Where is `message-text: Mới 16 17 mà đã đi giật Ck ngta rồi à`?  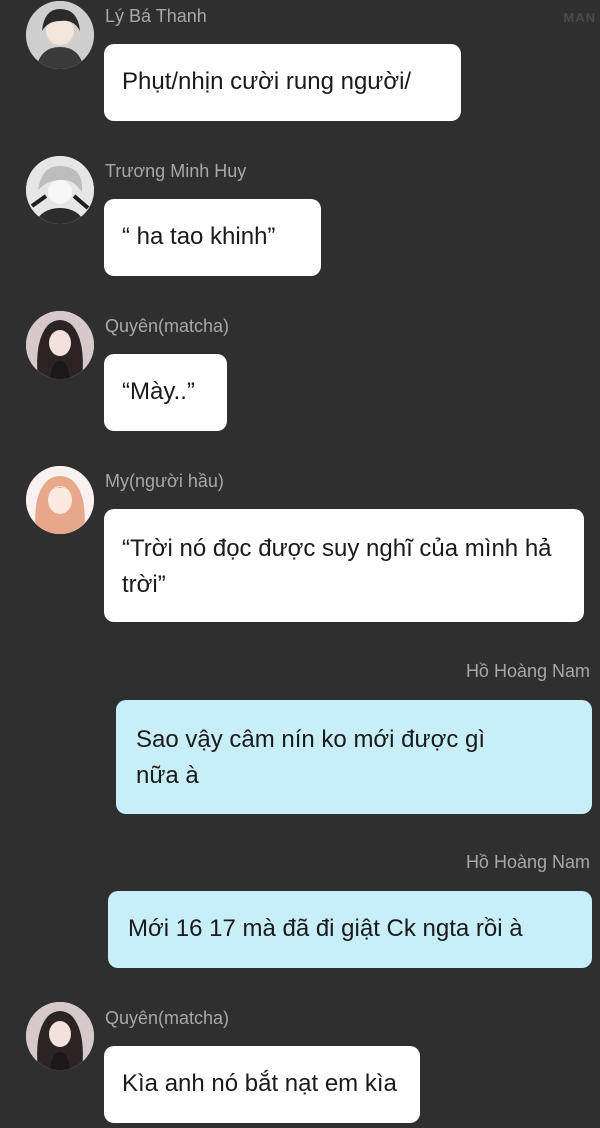 message-text: Mới 16 17 mà đã đi giật Ck ngta rồi à is located at coordinates (325, 928).